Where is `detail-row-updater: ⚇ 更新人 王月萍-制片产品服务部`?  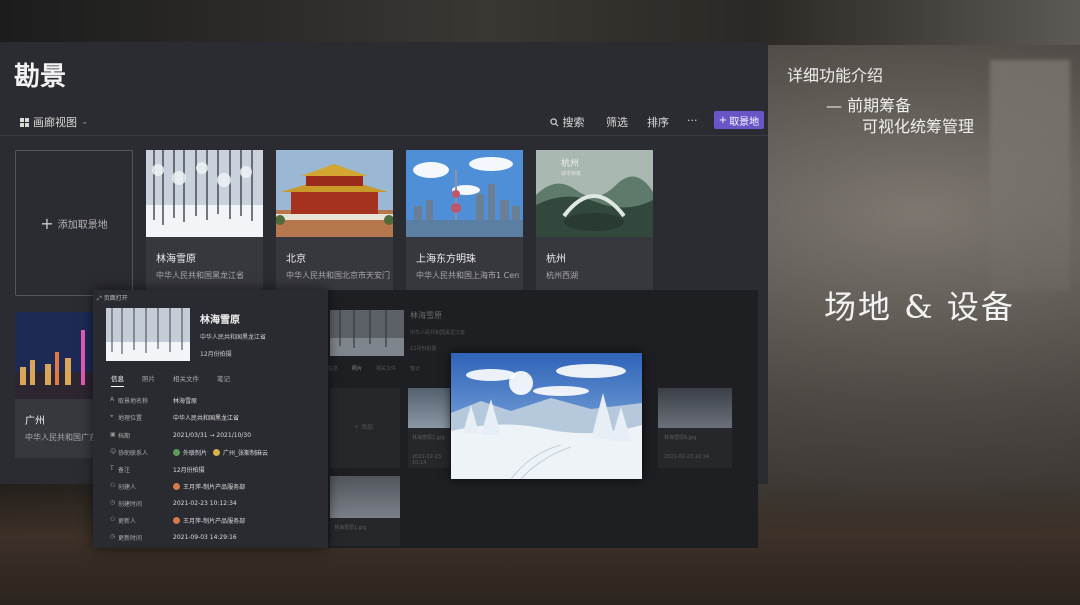 detail-row-updater: ⚇ 更新人 王月萍-制片产品服务部 is located at coordinates (178, 520).